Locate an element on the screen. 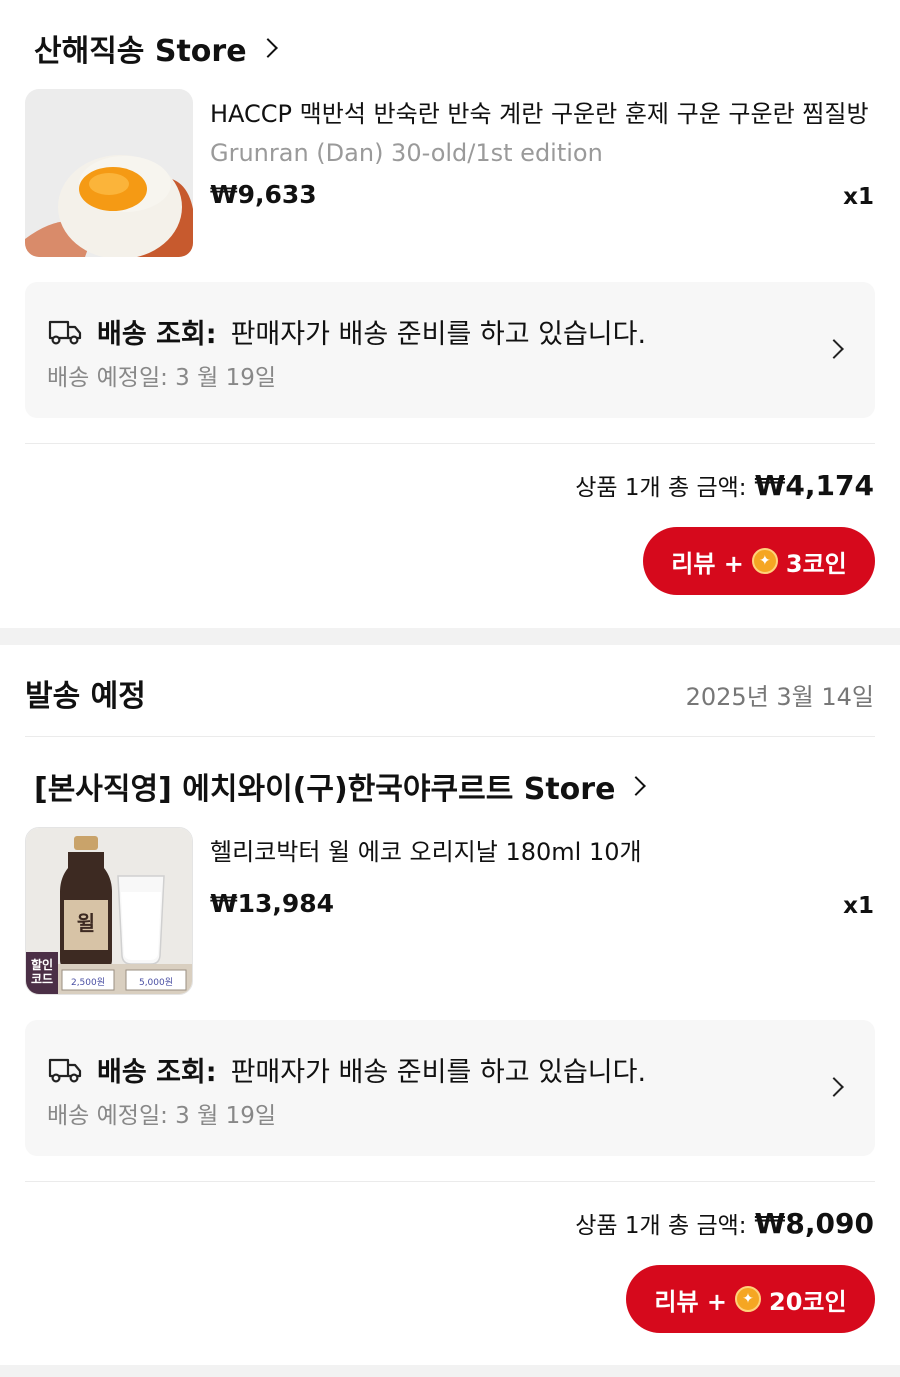  review-reward: 3코인 is located at coordinates (816, 563).